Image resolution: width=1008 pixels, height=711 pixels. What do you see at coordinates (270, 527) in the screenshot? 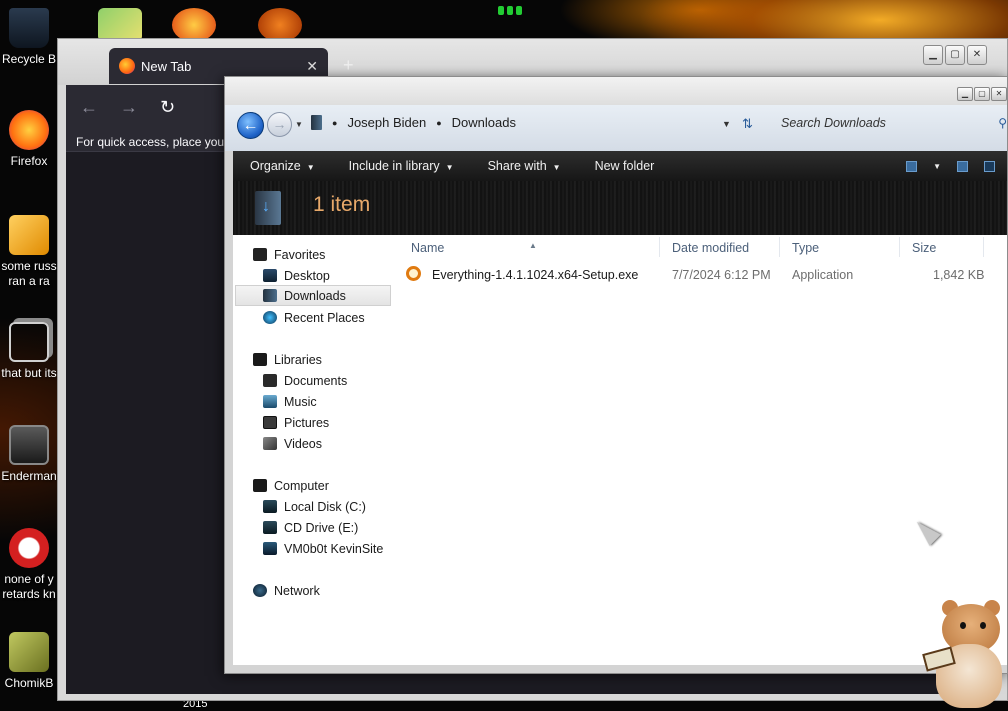
I see `cd-drive-icon` at bounding box center [270, 527].